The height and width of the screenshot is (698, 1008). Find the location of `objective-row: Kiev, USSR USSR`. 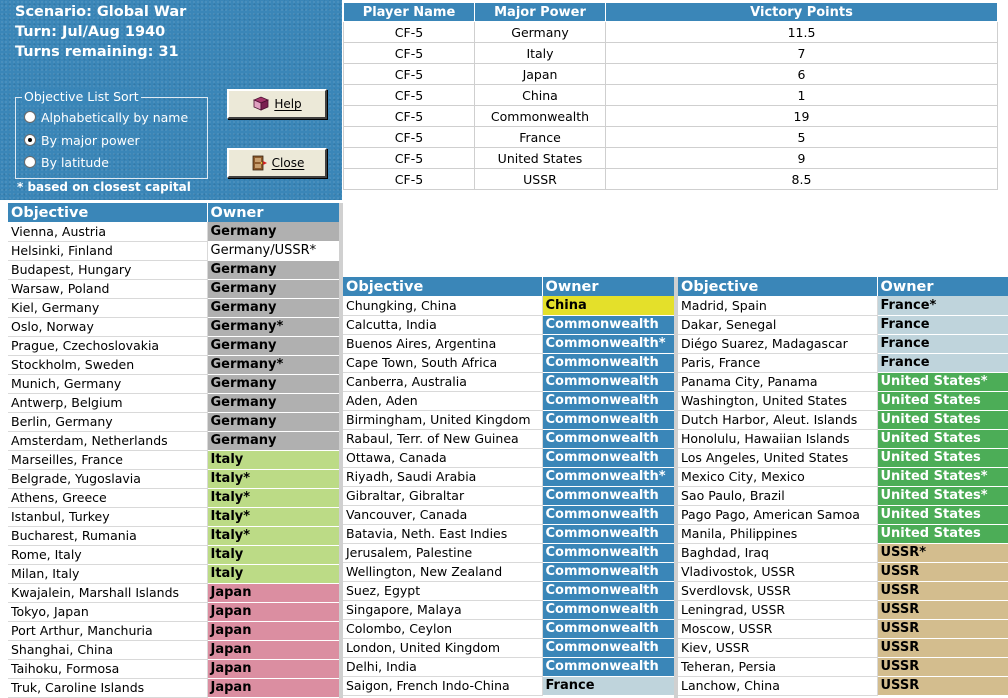

objective-row: Kiev, USSR USSR is located at coordinates (843, 648).